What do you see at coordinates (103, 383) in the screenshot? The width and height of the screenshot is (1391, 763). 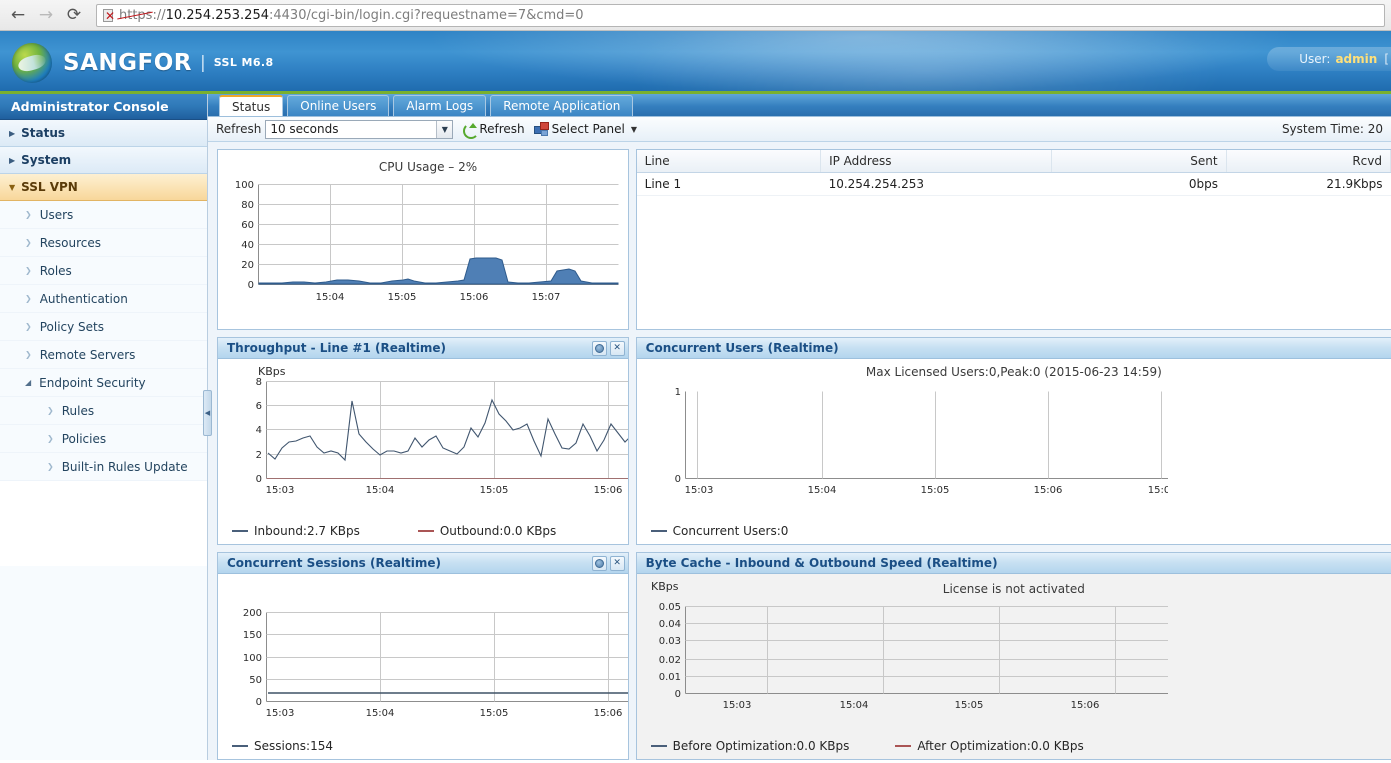 I see `sidebar-item-endpoint-security: ◢ Endpoint Security` at bounding box center [103, 383].